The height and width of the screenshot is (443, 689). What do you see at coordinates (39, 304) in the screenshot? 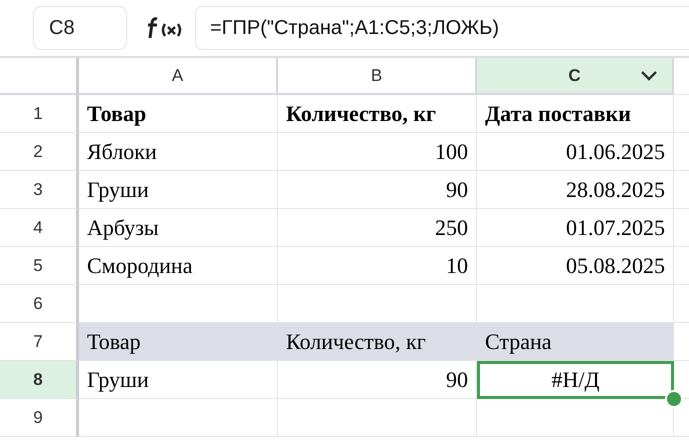
I see `row-header: 6` at bounding box center [39, 304].